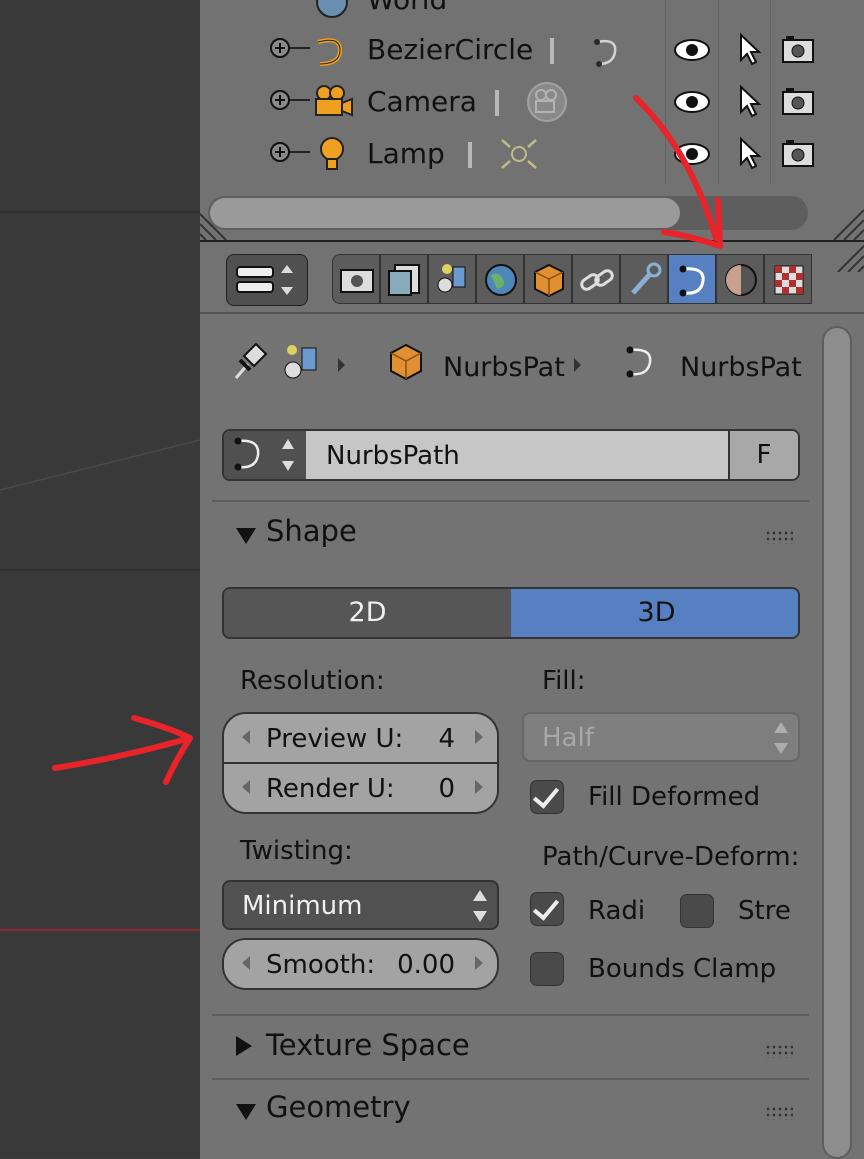 The height and width of the screenshot is (1159, 864). What do you see at coordinates (518, 455) in the screenshot?
I see `datablock-name-field: NurbsPath` at bounding box center [518, 455].